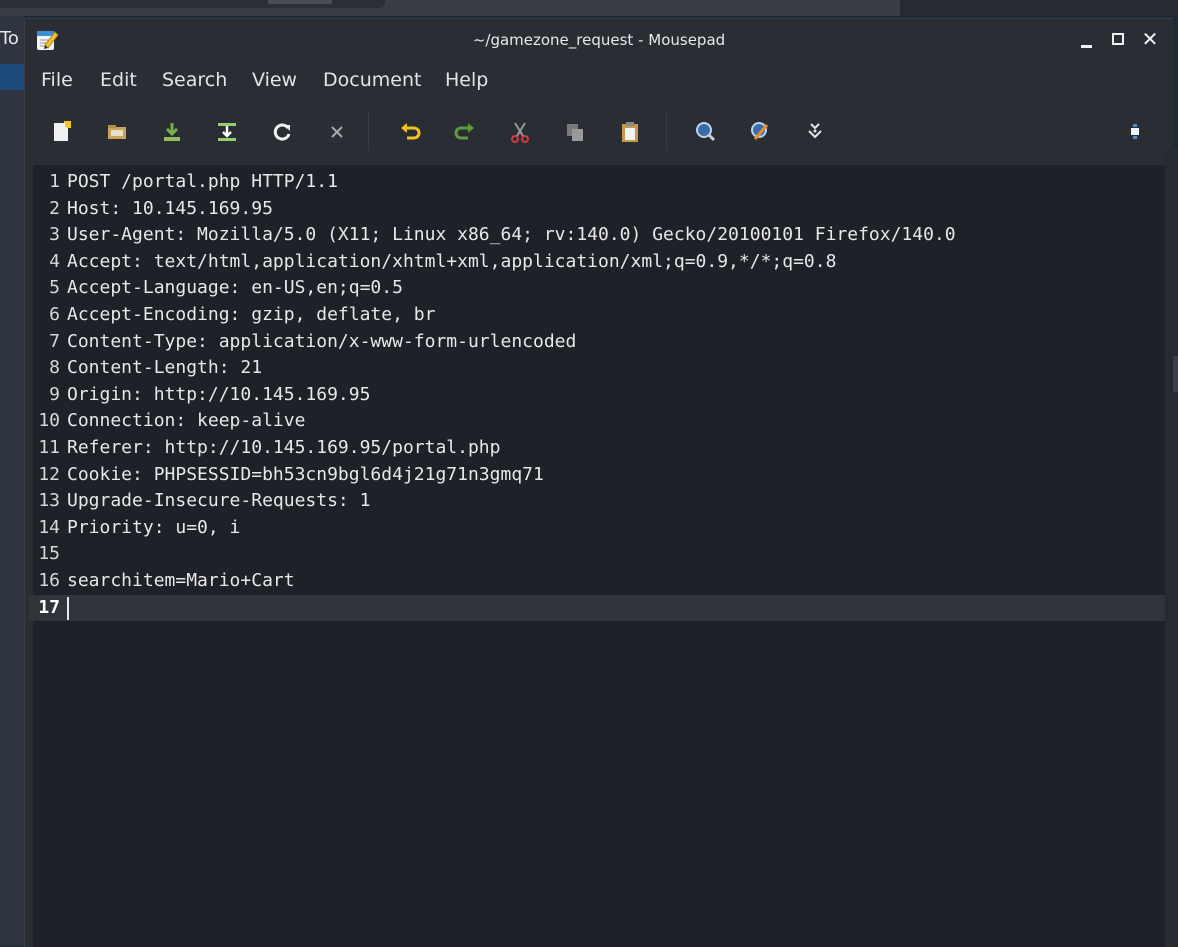 Image resolution: width=1178 pixels, height=947 pixels. Describe the element at coordinates (597, 368) in the screenshot. I see `editor-line: 8 Content-Length: 21` at that location.